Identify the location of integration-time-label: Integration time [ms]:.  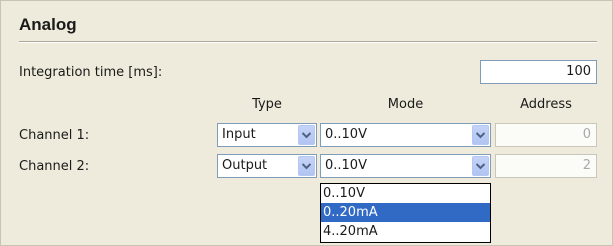
(91, 72).